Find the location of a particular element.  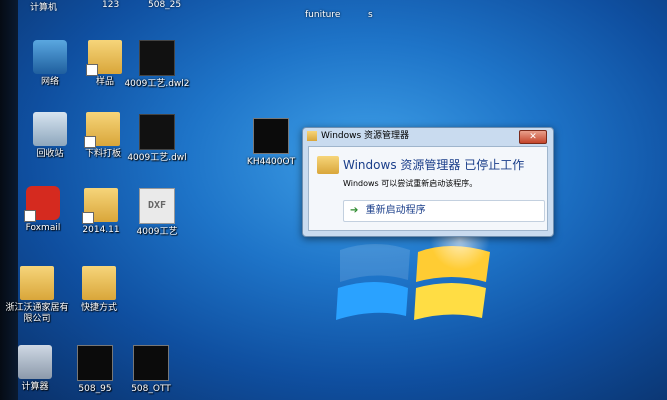

top-label-computer: 计算机 is located at coordinates (43, 6).